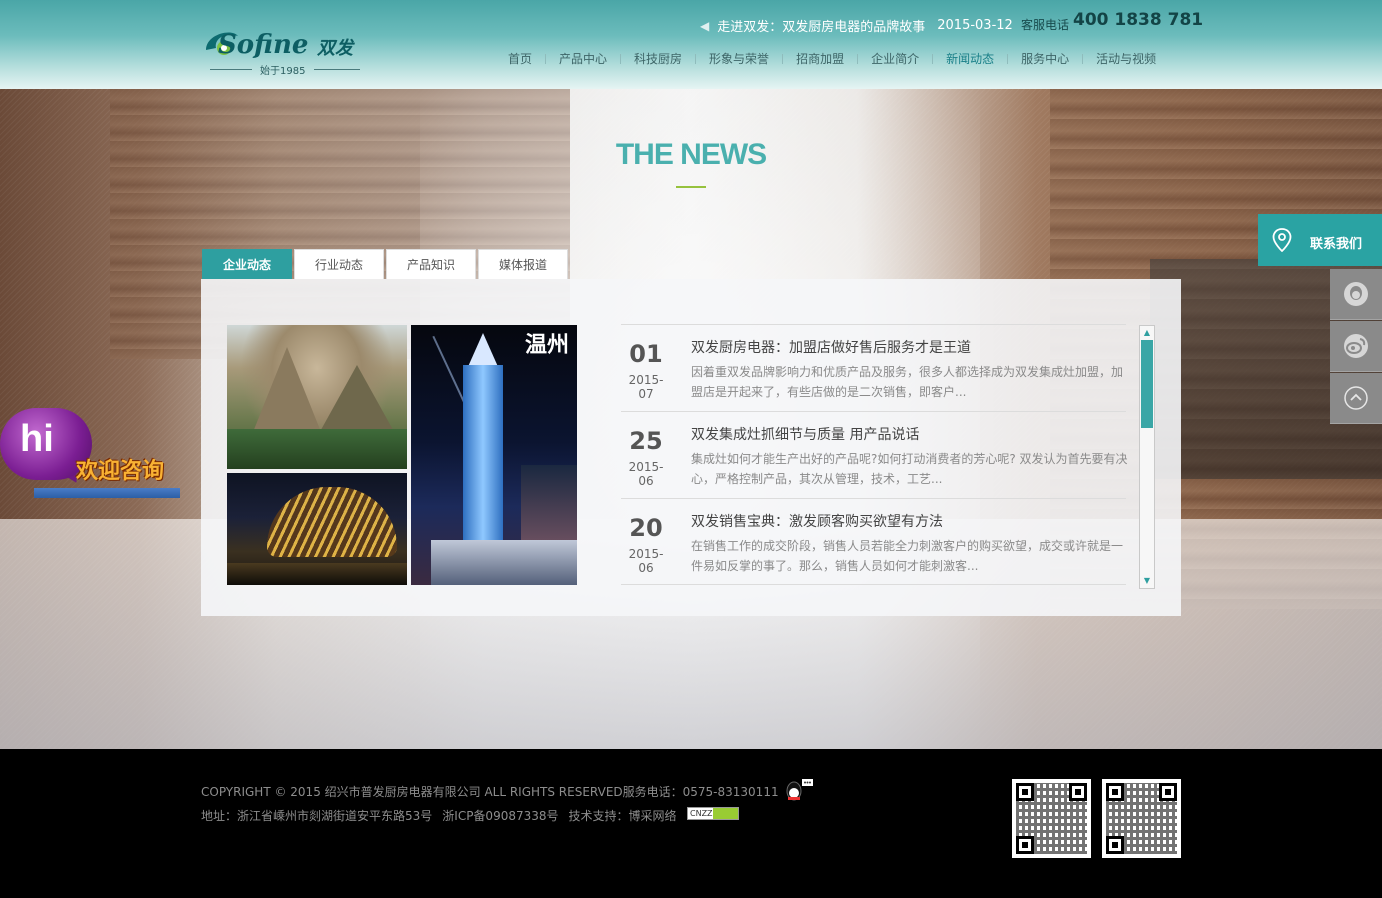  Describe the element at coordinates (713, 813) in the screenshot. I see `cnzz-badge: CNZZ` at that location.